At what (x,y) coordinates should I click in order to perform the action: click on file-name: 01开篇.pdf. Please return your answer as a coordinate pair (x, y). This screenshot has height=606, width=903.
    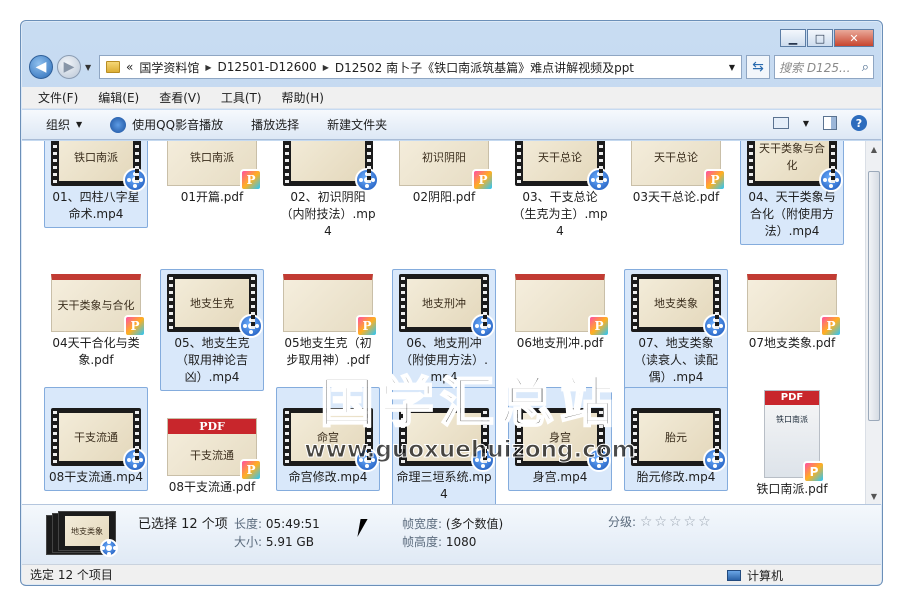
    Looking at the image, I should click on (212, 197).